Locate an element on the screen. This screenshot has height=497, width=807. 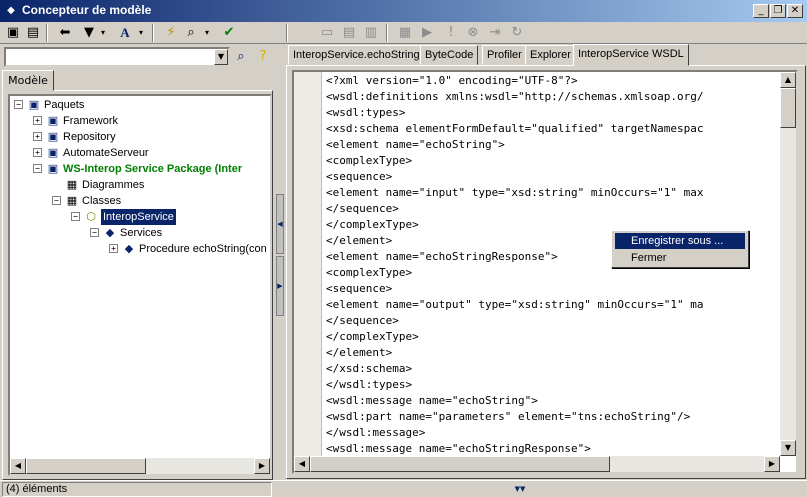
tree-item-label: InteropService is located at coordinates (138, 217).